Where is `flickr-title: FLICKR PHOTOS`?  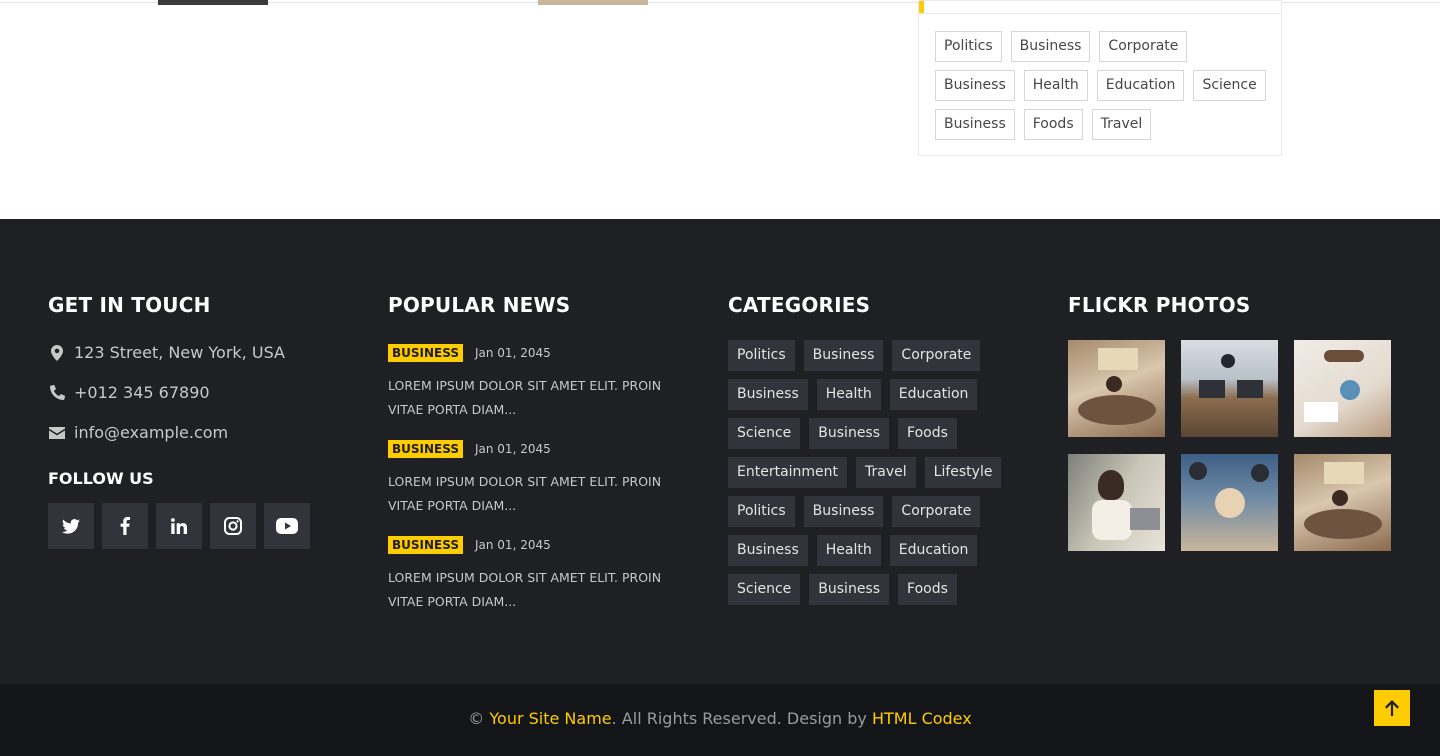
flickr-title: FLICKR PHOTOS is located at coordinates (1159, 305).